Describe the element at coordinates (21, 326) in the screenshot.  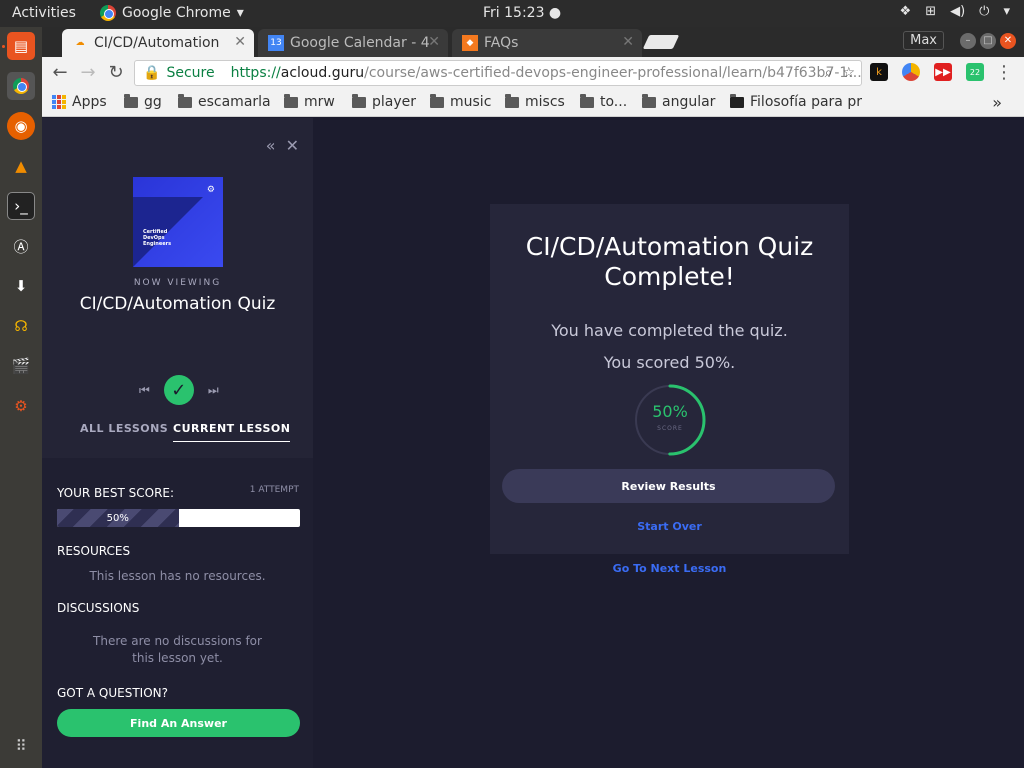
I see `headphones-icon: ☊` at that location.